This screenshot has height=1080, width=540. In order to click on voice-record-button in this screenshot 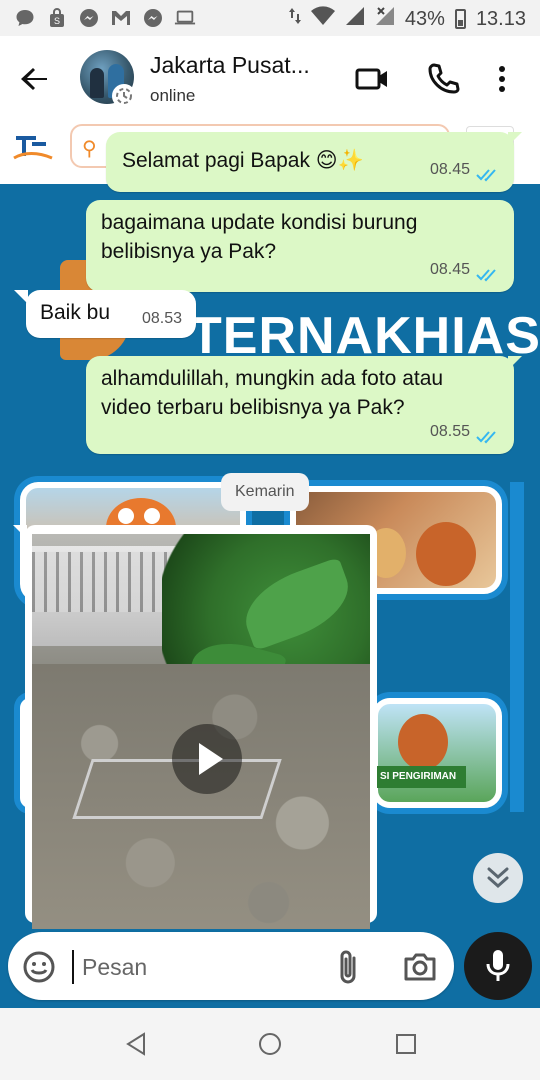, I will do `click(498, 966)`.